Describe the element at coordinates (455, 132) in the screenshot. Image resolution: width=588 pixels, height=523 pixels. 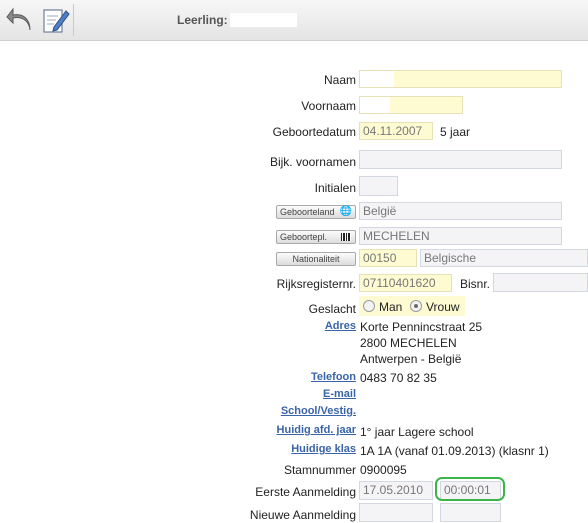
I see `age-text: 5 jaar` at that location.